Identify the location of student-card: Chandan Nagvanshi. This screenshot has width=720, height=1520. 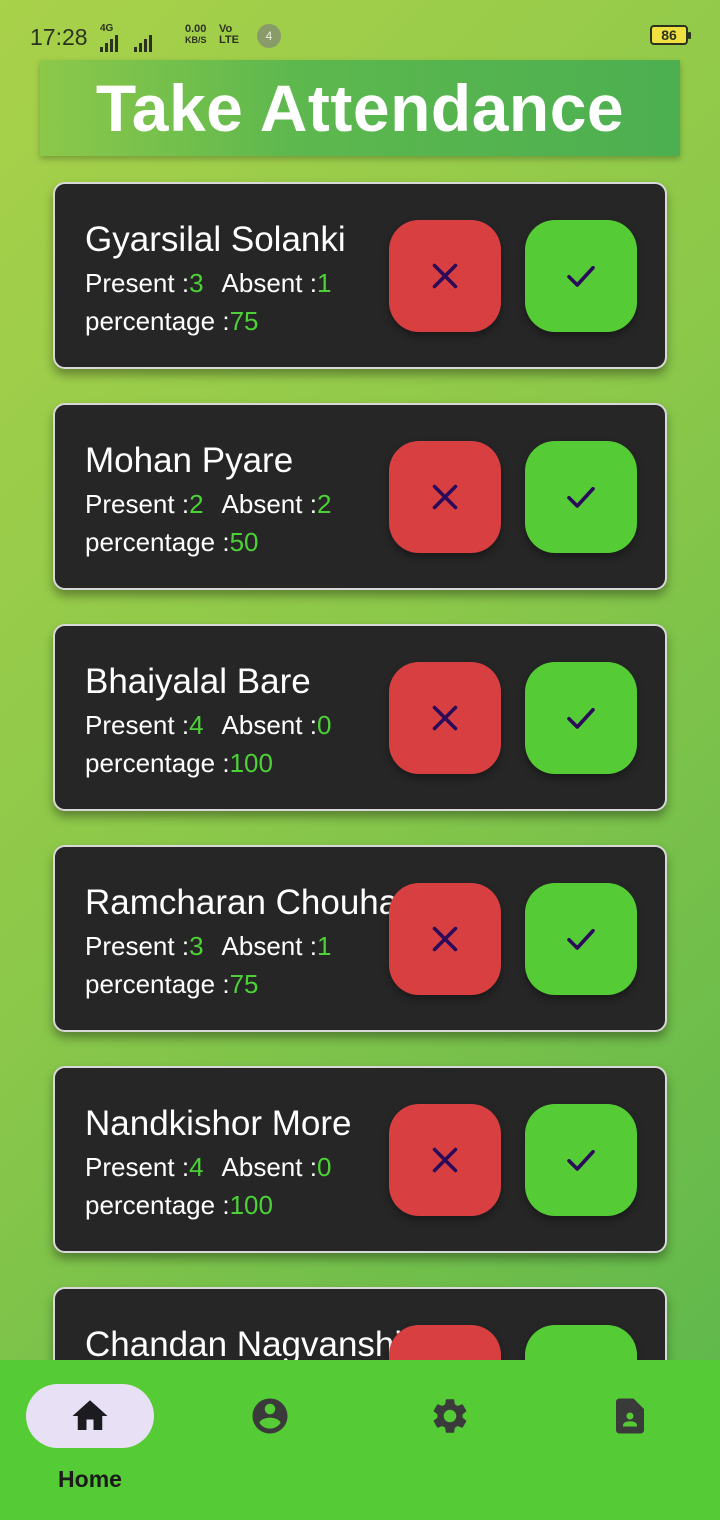
(360, 1323).